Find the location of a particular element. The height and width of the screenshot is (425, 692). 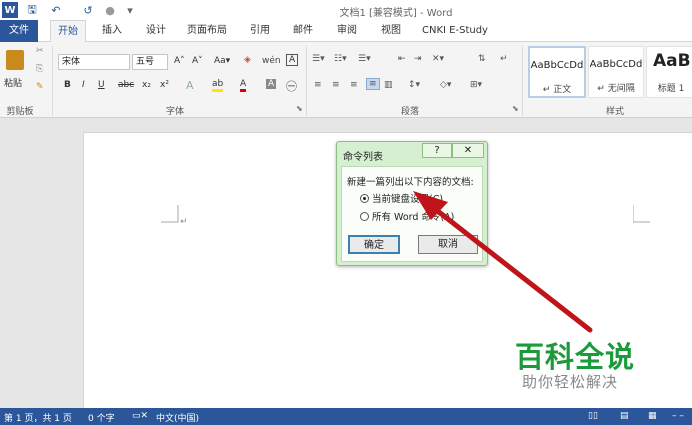

print-layout-icon: ▤ is located at coordinates (624, 416).